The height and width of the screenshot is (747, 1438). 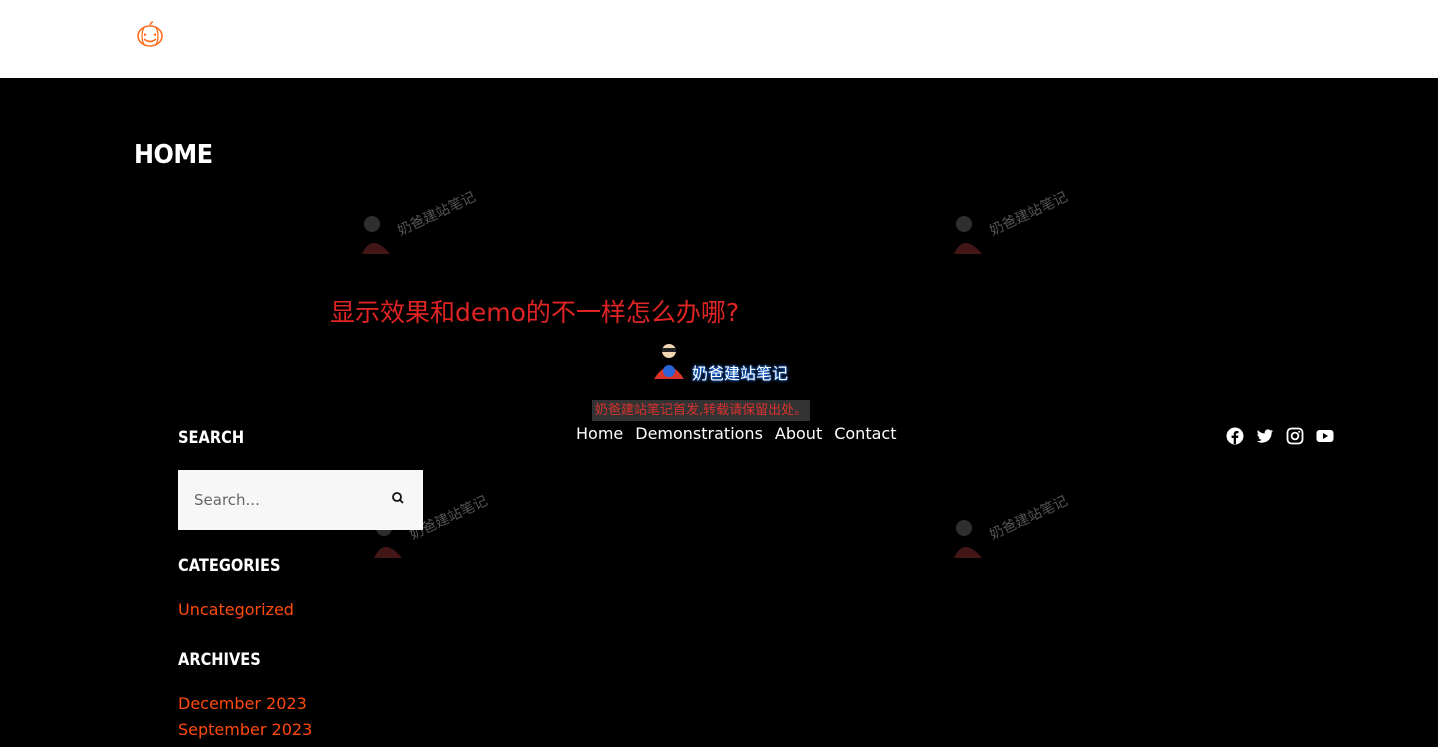 I want to click on archives-widget-title: Archives, so click(x=219, y=660).